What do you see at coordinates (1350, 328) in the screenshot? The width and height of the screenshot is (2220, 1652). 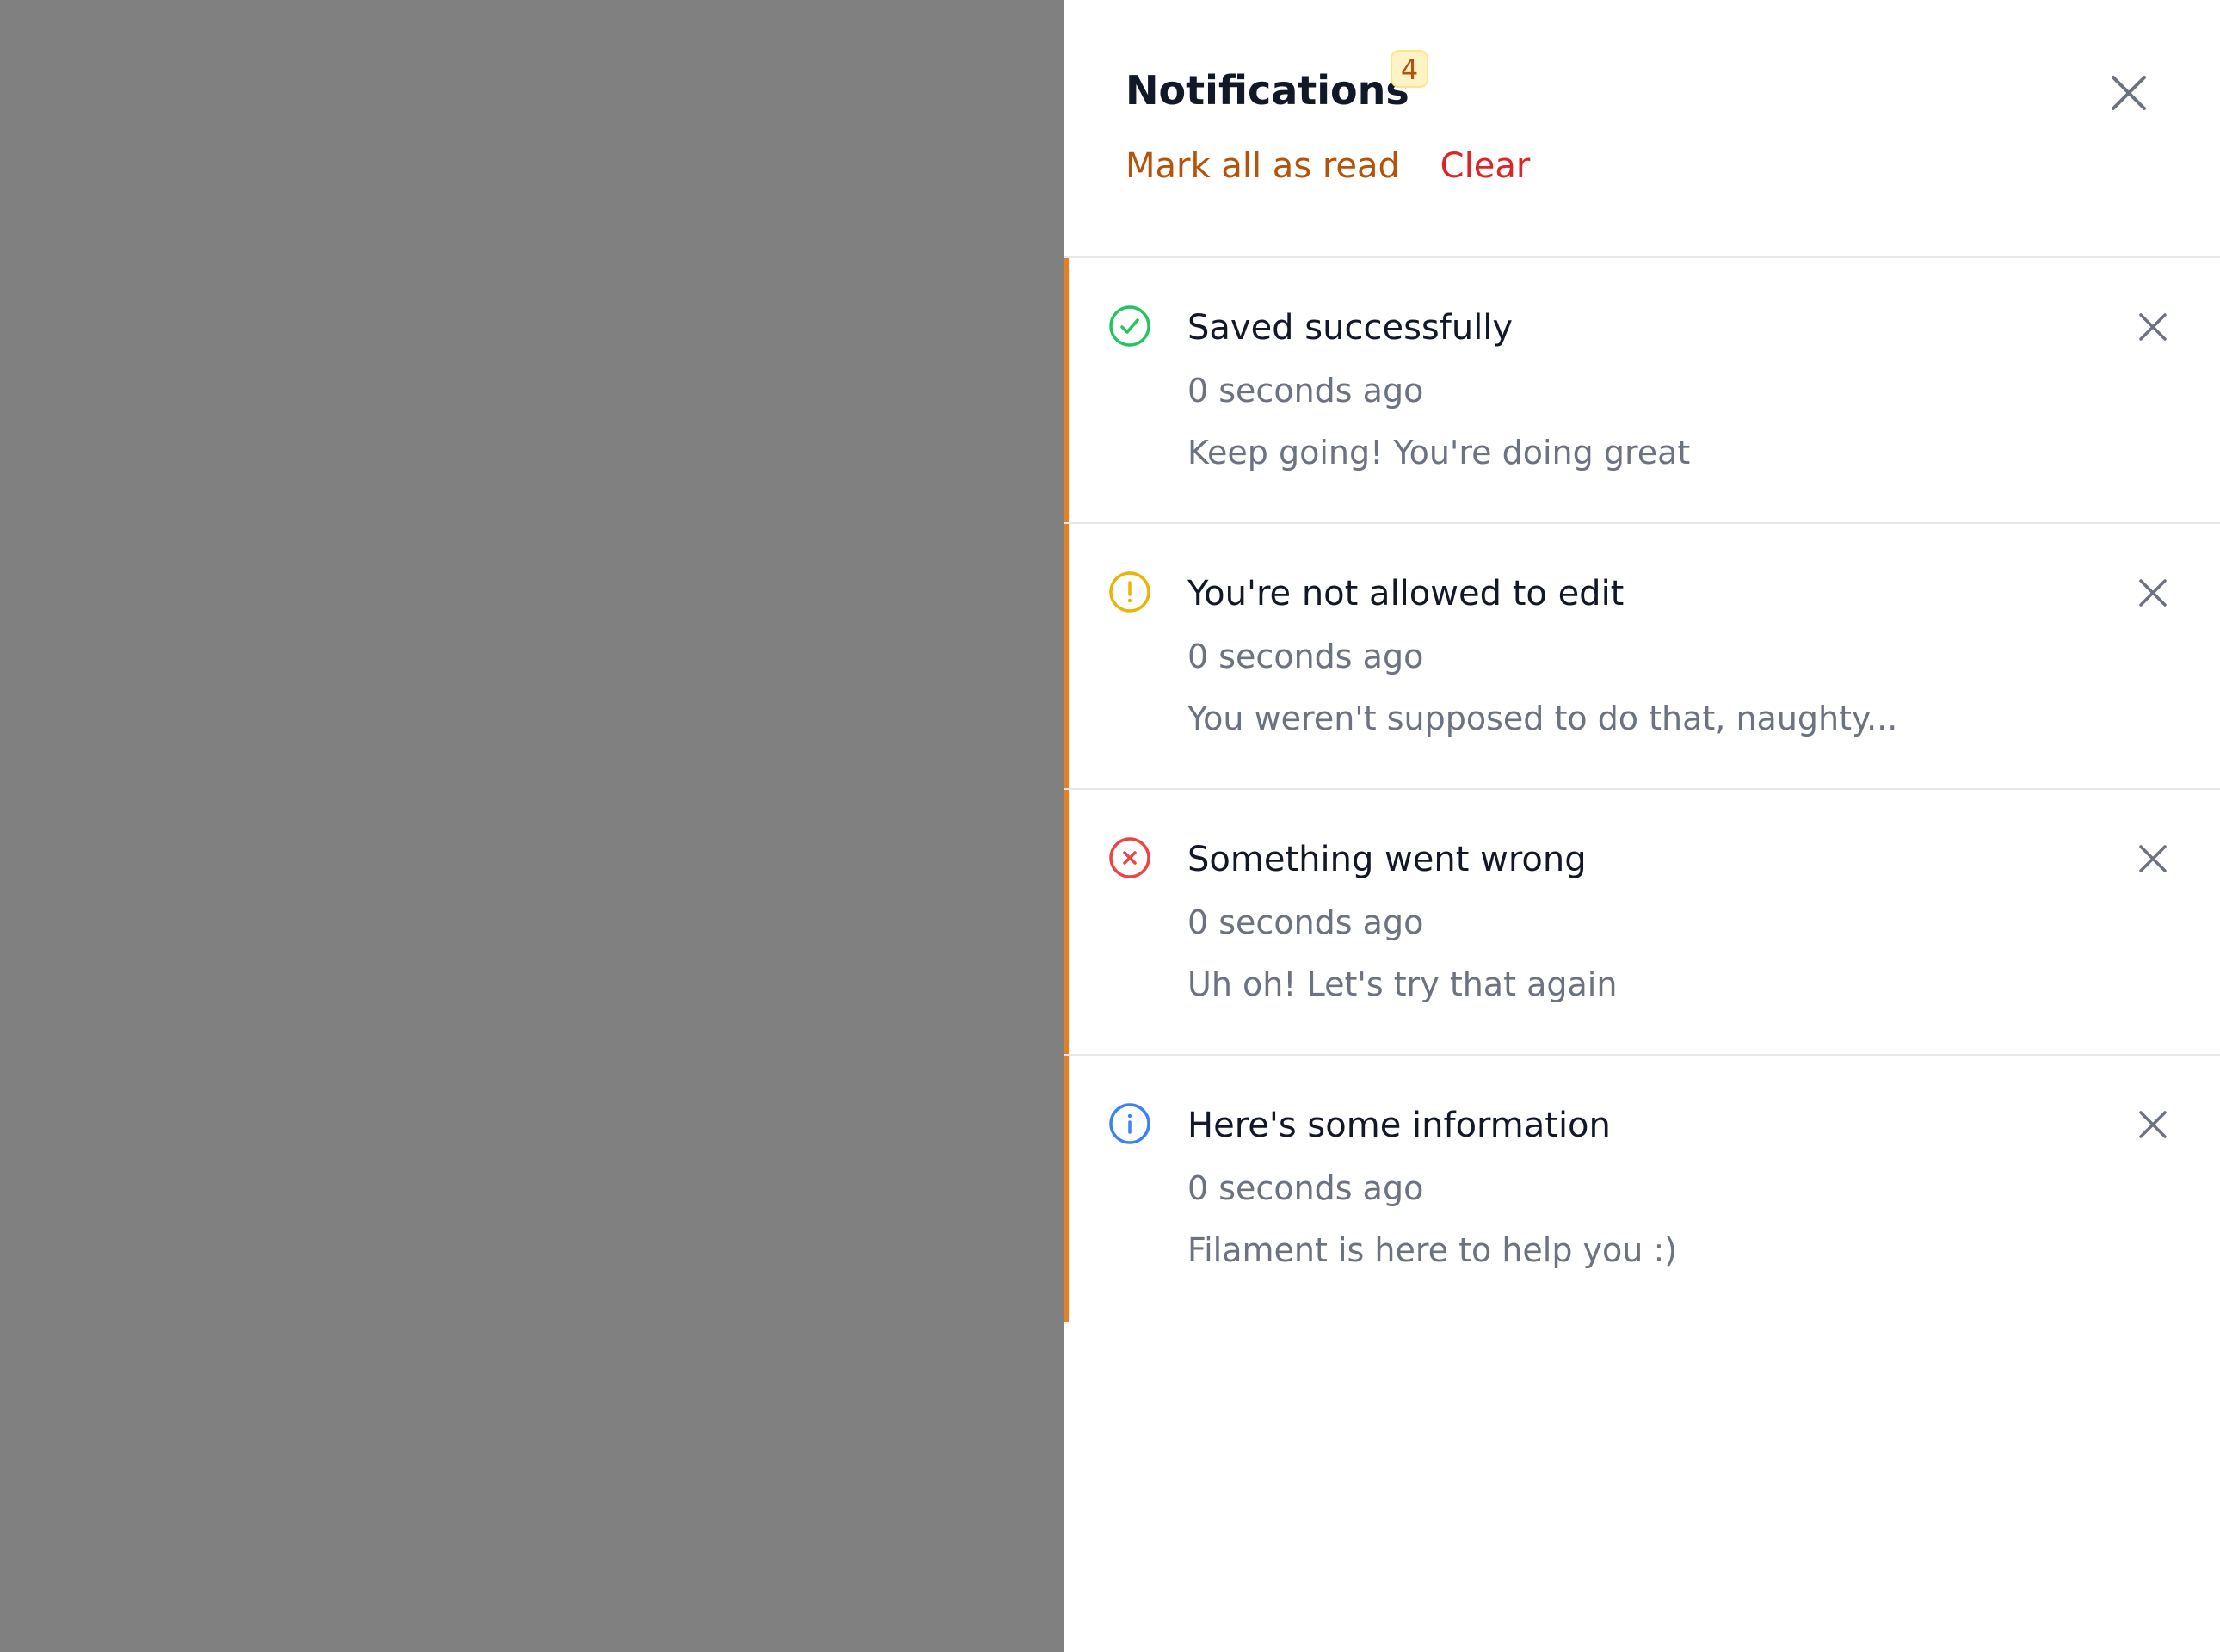 I see `notification-title: Saved successfully` at bounding box center [1350, 328].